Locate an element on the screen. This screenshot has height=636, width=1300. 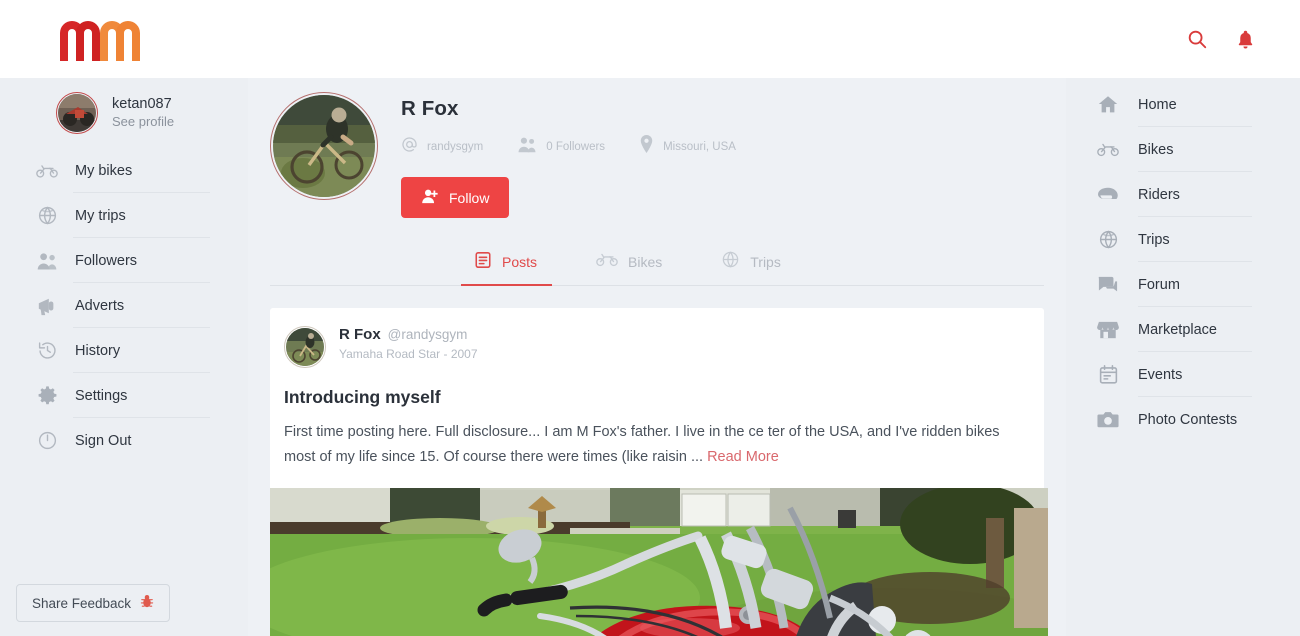
sidebar-label: Bikes is located at coordinates (1156, 149).